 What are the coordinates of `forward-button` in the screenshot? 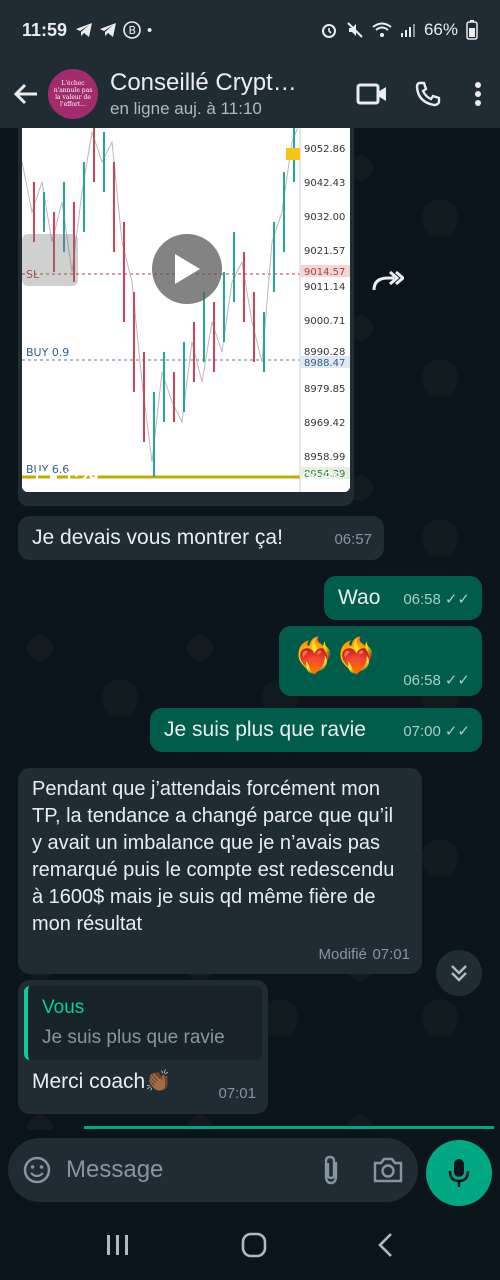 It's located at (388, 280).